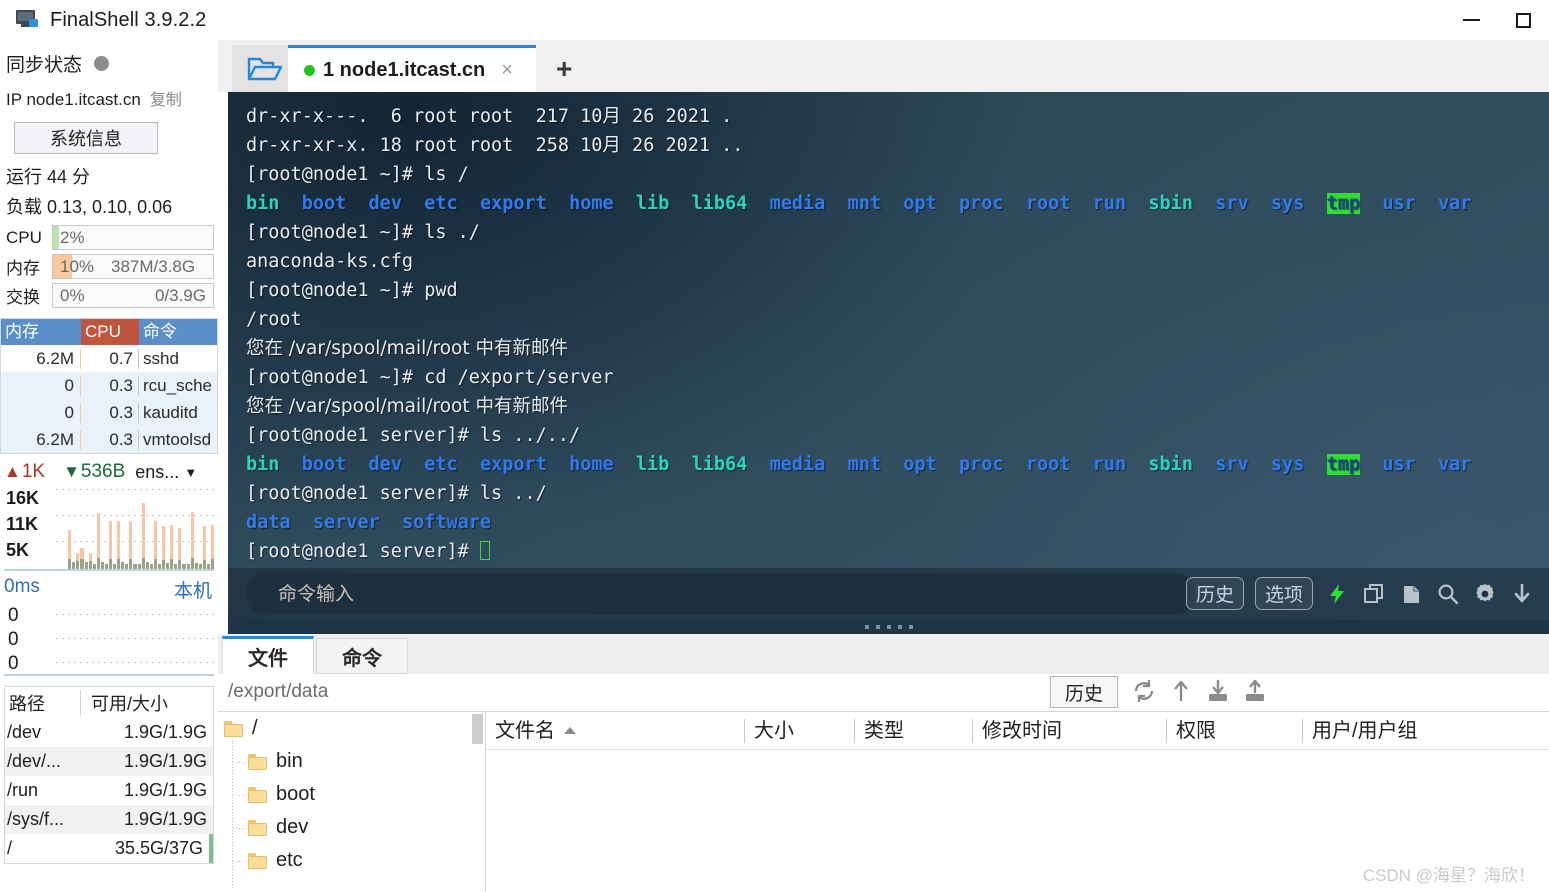  I want to click on tab-files: 文件, so click(268, 655).